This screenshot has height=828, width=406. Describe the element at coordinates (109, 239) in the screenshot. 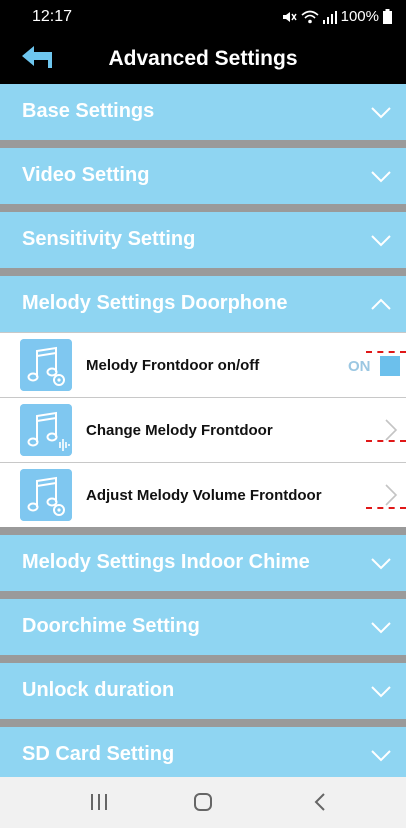

I see `section-label: Sensitivity Setting` at that location.